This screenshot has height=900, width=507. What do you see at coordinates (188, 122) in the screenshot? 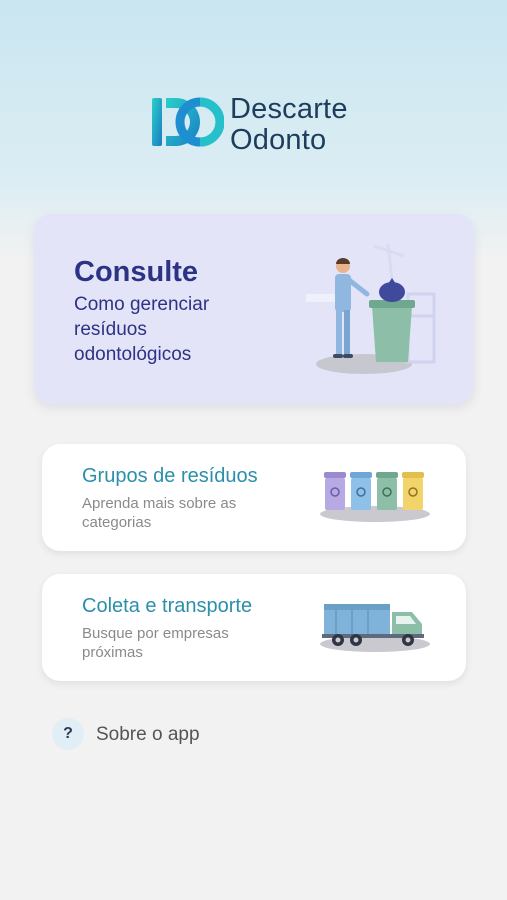
I see `logo-mark-icon` at bounding box center [188, 122].